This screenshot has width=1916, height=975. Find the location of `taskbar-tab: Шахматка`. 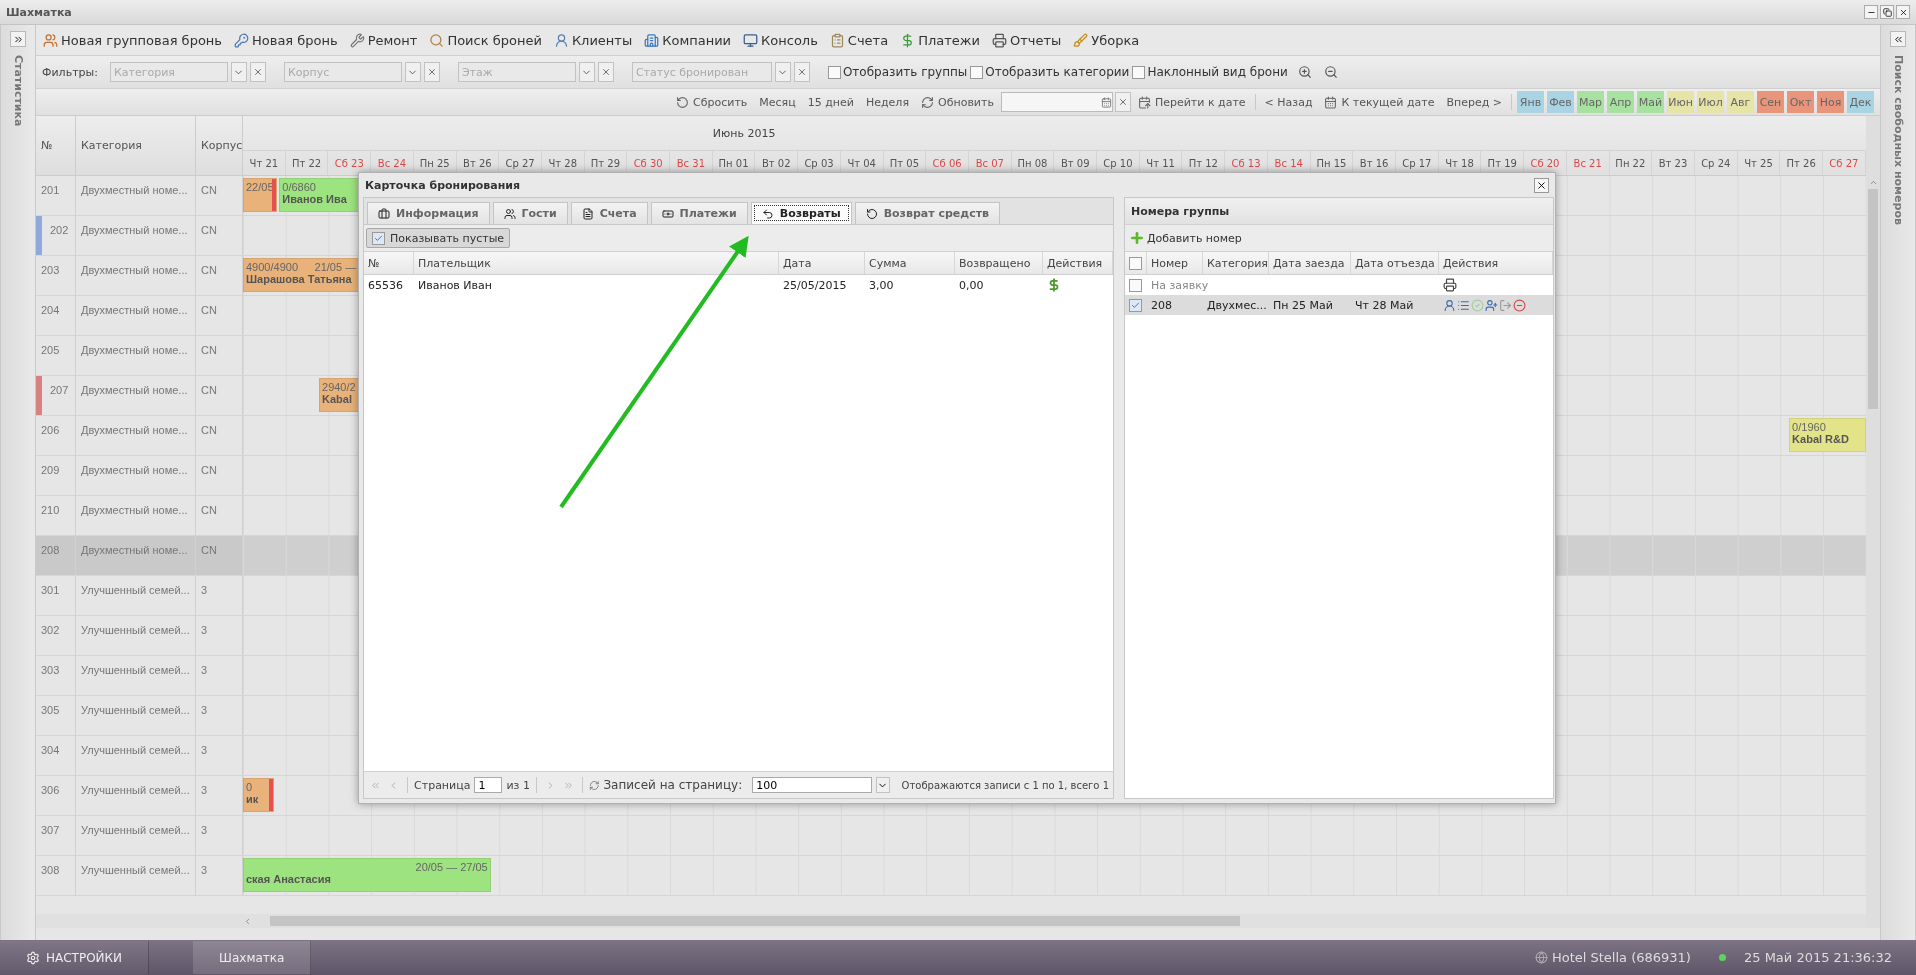

taskbar-tab: Шахматка is located at coordinates (252, 957).